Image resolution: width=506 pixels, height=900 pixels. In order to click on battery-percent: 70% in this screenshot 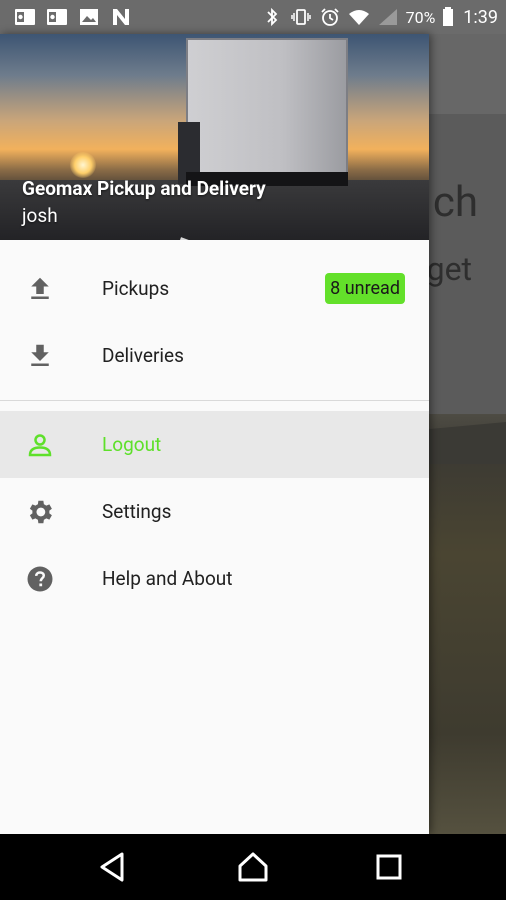, I will do `click(420, 17)`.